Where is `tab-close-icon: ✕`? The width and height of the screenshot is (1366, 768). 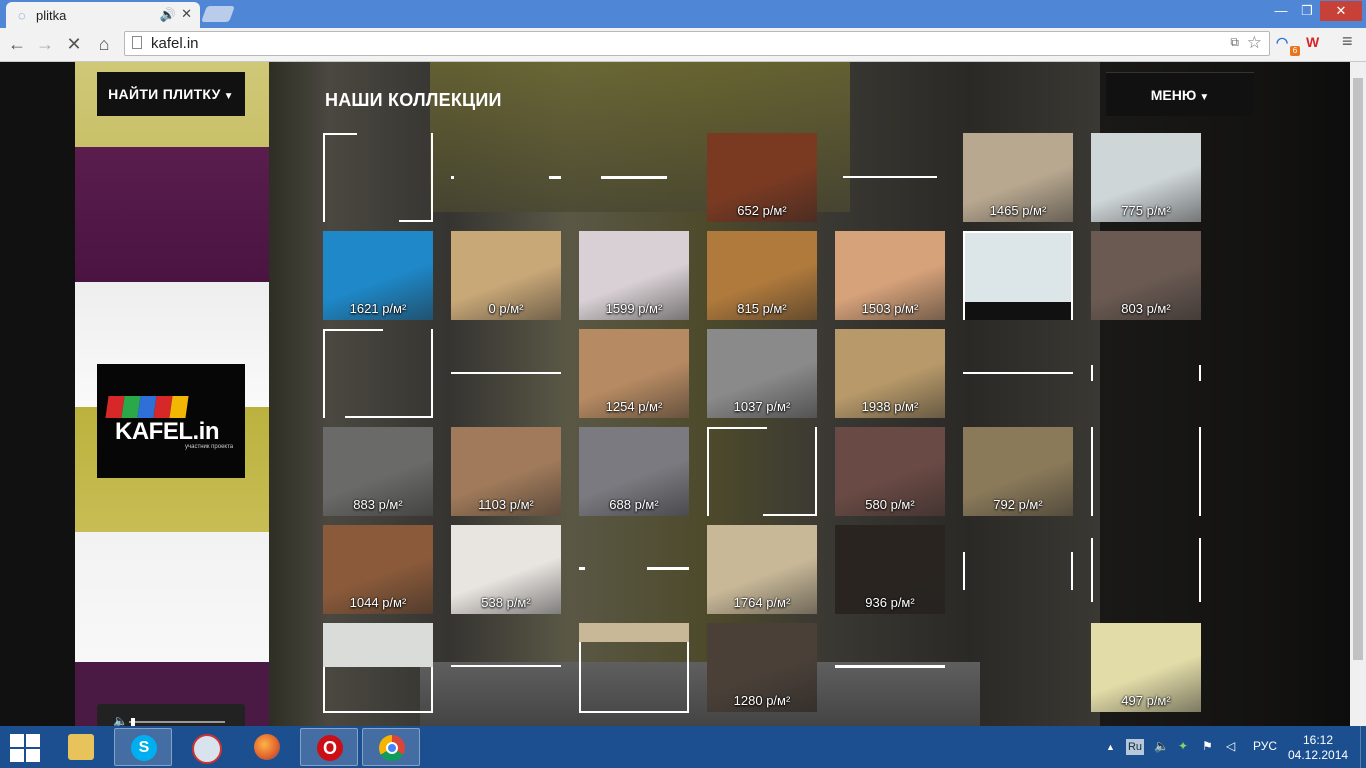 tab-close-icon: ✕ is located at coordinates (186, 14).